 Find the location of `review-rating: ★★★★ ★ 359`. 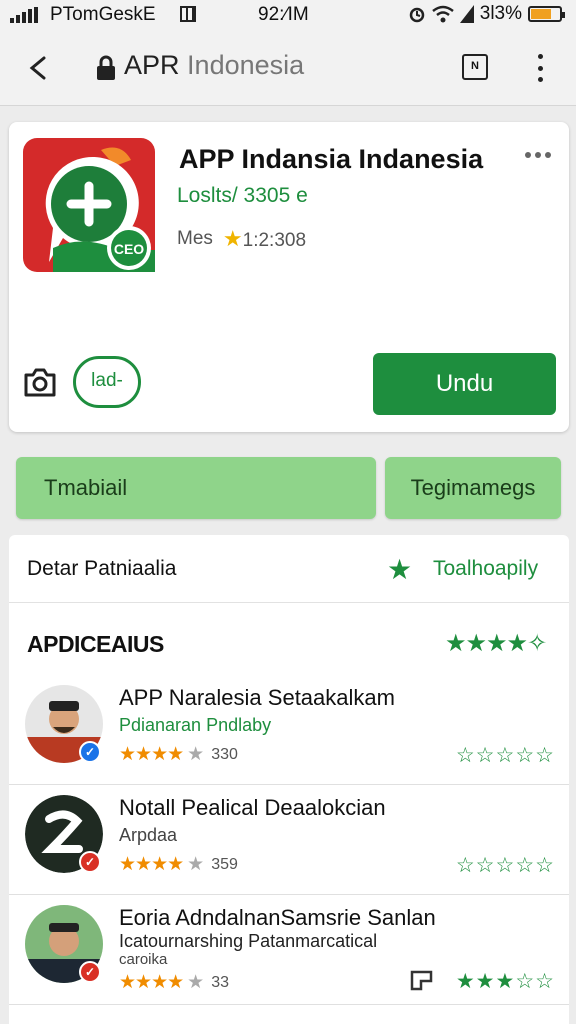

review-rating: ★★★★ ★ 359 is located at coordinates (178, 864).